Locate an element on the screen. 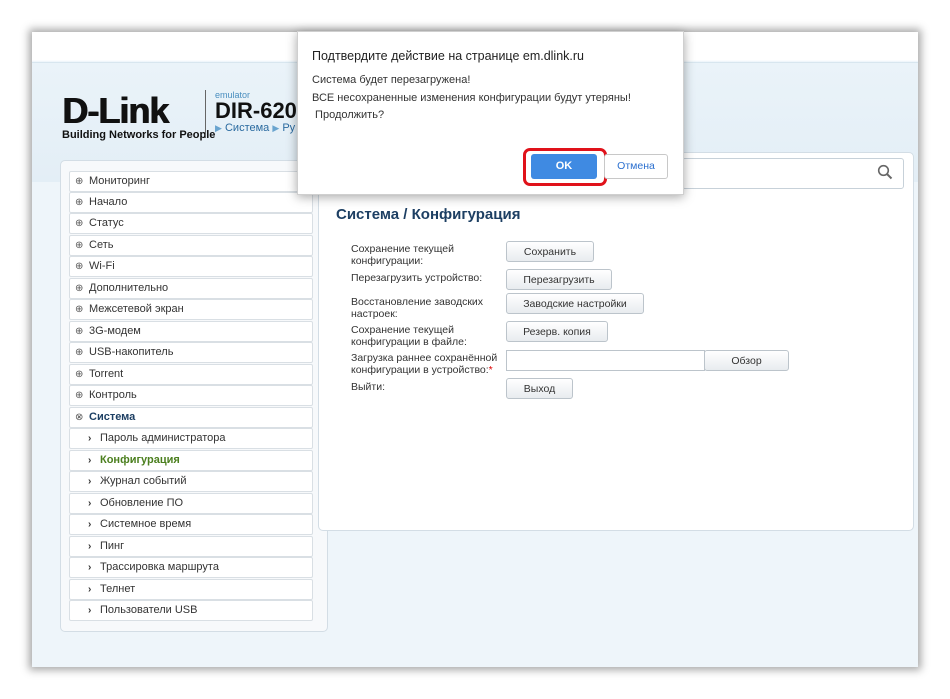 The width and height of the screenshot is (950, 699). sidebar-subitem-usb-users: › Пользователи USB is located at coordinates (191, 610).